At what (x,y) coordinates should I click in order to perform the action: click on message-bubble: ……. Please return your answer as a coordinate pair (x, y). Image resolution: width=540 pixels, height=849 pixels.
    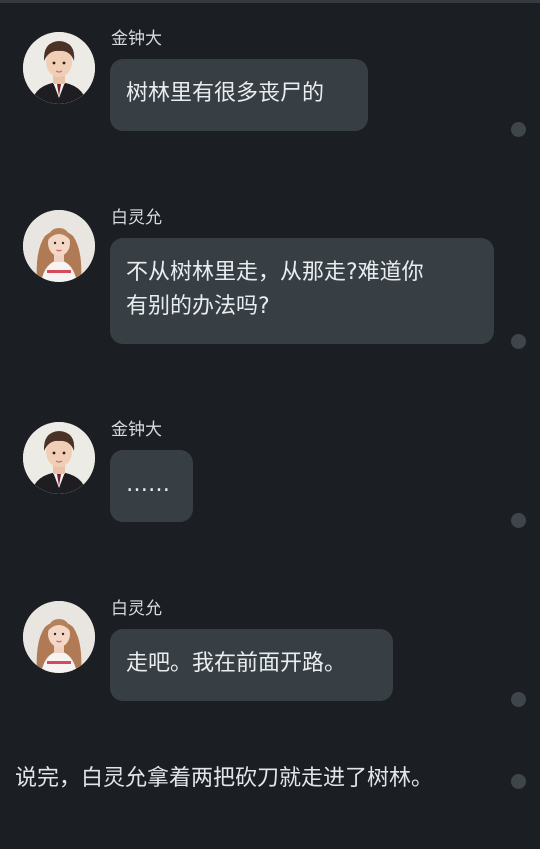
    Looking at the image, I should click on (151, 486).